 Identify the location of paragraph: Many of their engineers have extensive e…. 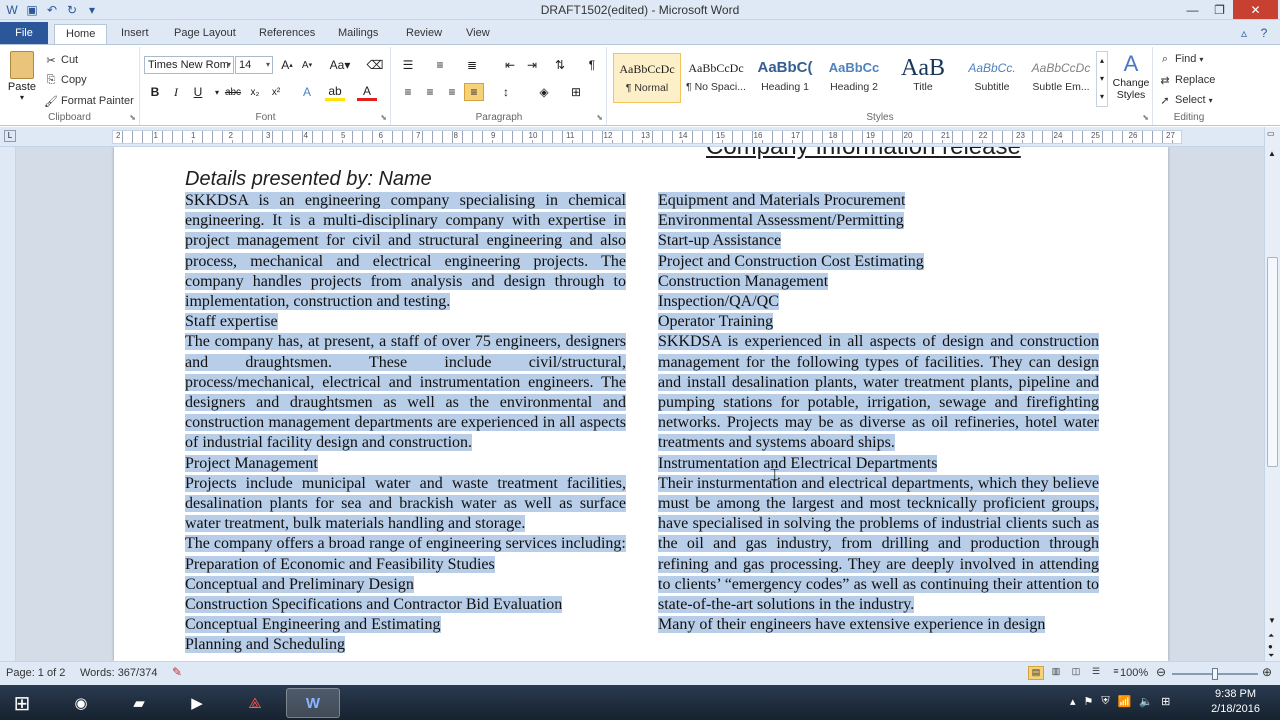
(878, 625).